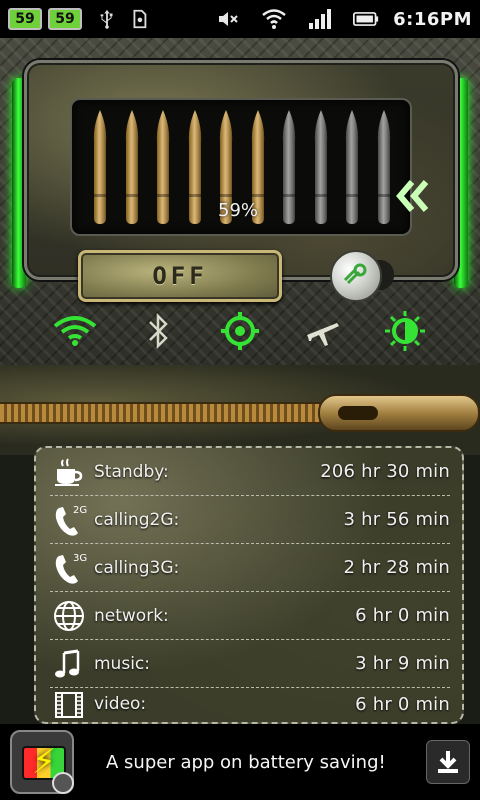  What do you see at coordinates (402, 704) in the screenshot?
I see `video-value: 6 hr 0 min` at bounding box center [402, 704].